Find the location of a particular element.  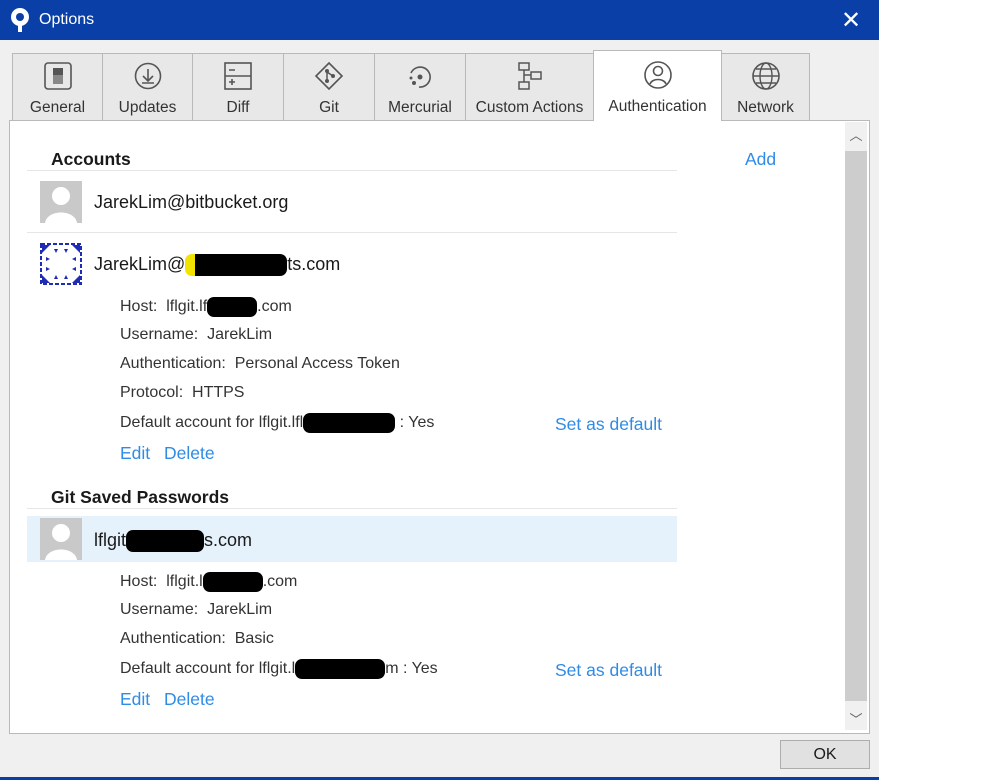

tab-git: Git is located at coordinates (329, 86).